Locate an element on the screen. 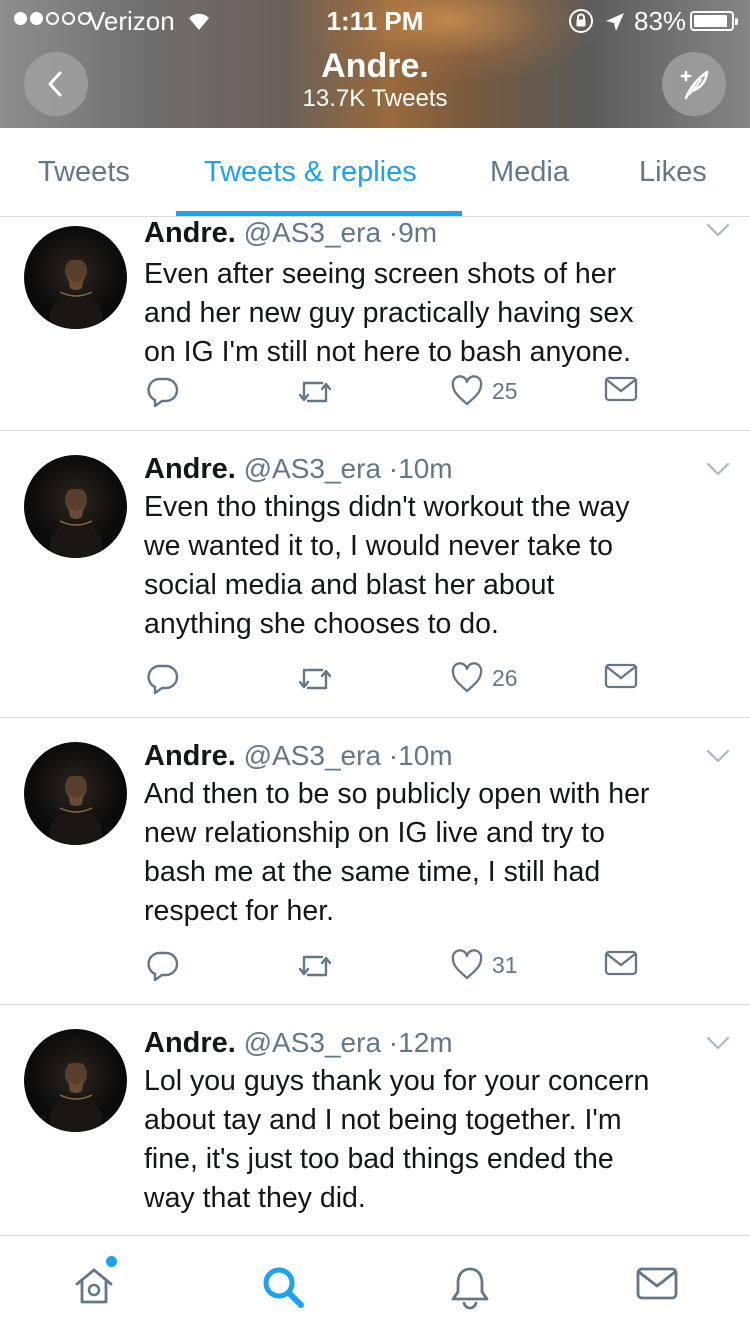  nav-notifications is located at coordinates (470, 1289).